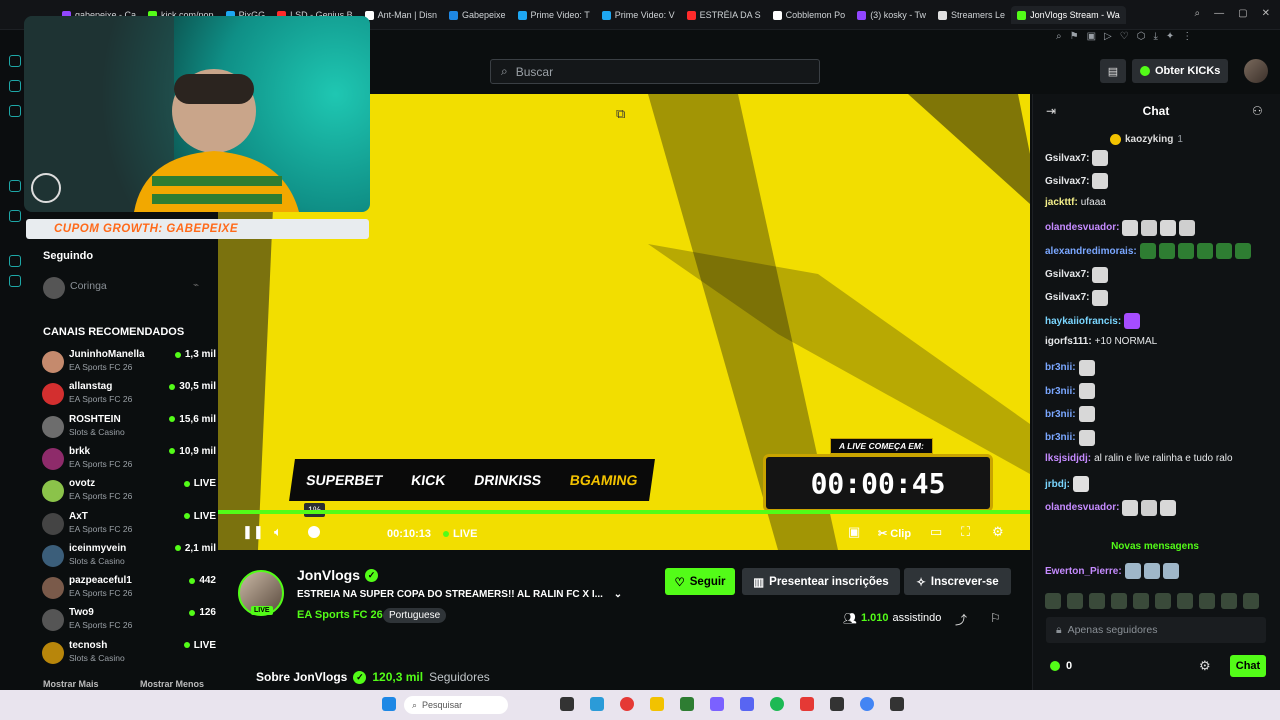 Image resolution: width=1280 pixels, height=720 pixels. I want to click on maximize-icon: ▢, so click(1242, 13).